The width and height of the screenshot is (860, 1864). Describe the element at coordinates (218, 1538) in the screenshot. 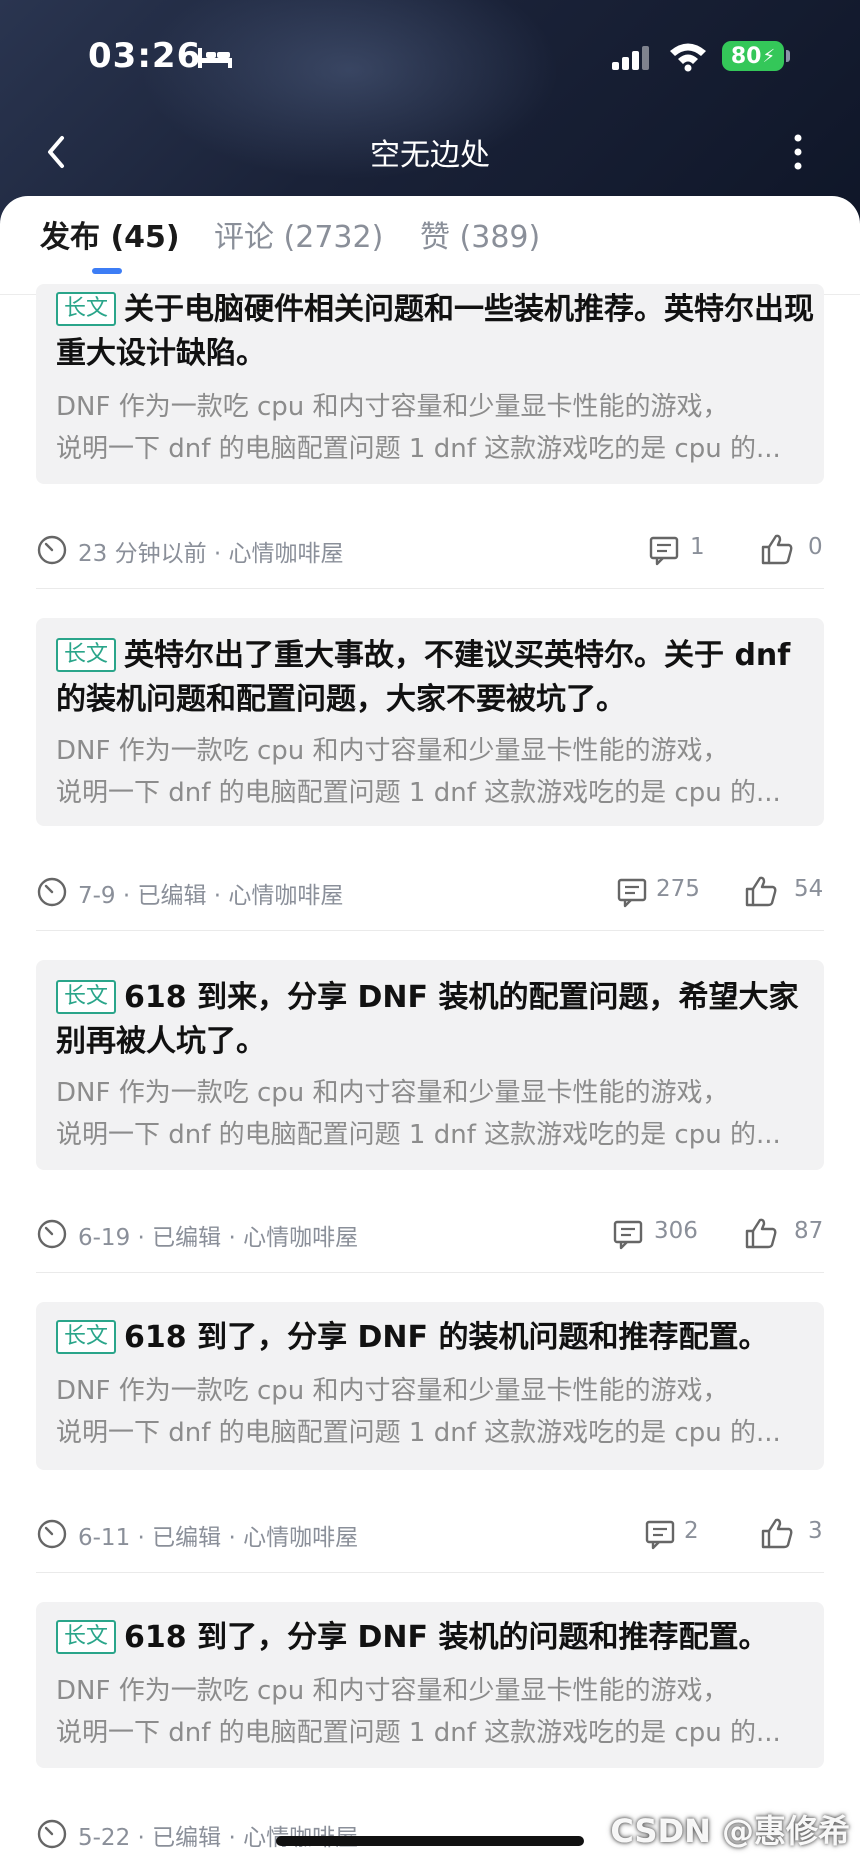

I see `post-meta-text: 6-11 · 已编辑 · 心情咖啡屋` at that location.